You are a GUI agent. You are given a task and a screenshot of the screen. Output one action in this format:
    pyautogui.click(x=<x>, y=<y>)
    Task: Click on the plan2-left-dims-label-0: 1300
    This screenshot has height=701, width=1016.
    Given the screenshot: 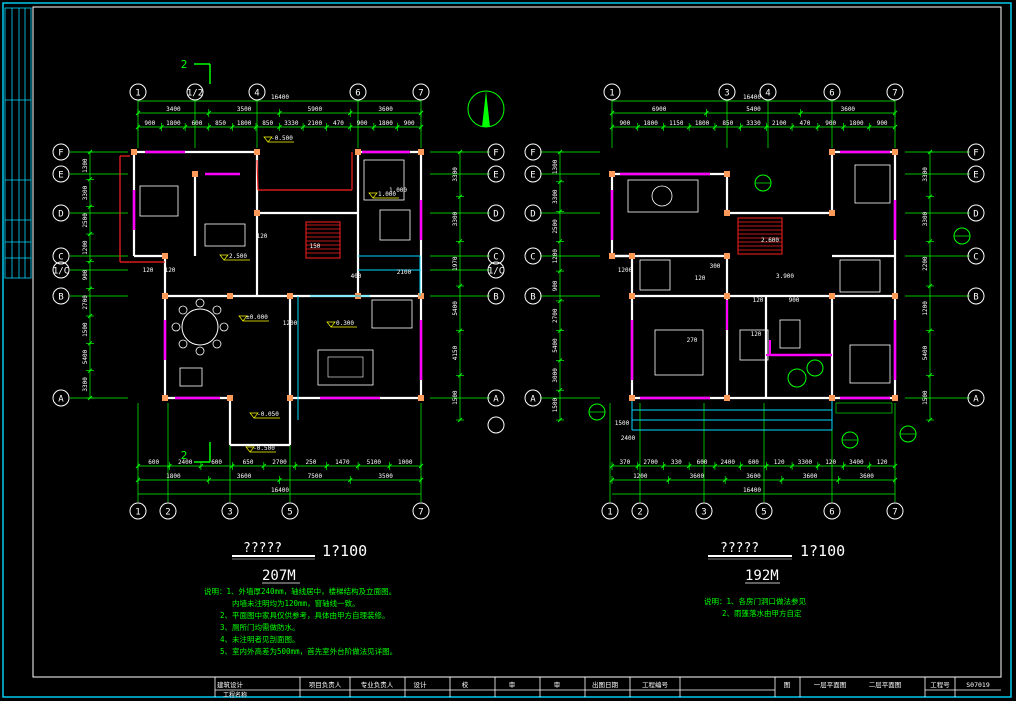 What is the action you would take?
    pyautogui.click(x=555, y=166)
    